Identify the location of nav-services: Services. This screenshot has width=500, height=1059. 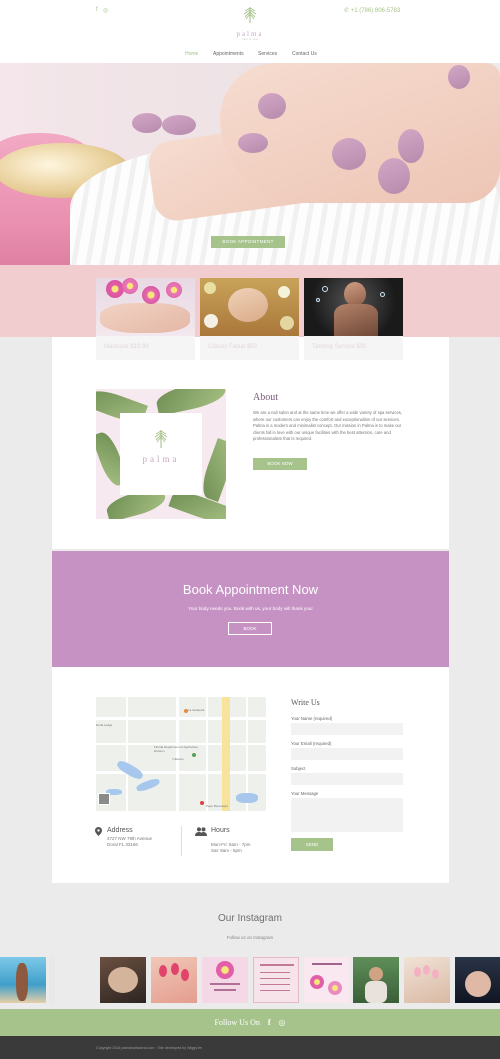
(267, 54).